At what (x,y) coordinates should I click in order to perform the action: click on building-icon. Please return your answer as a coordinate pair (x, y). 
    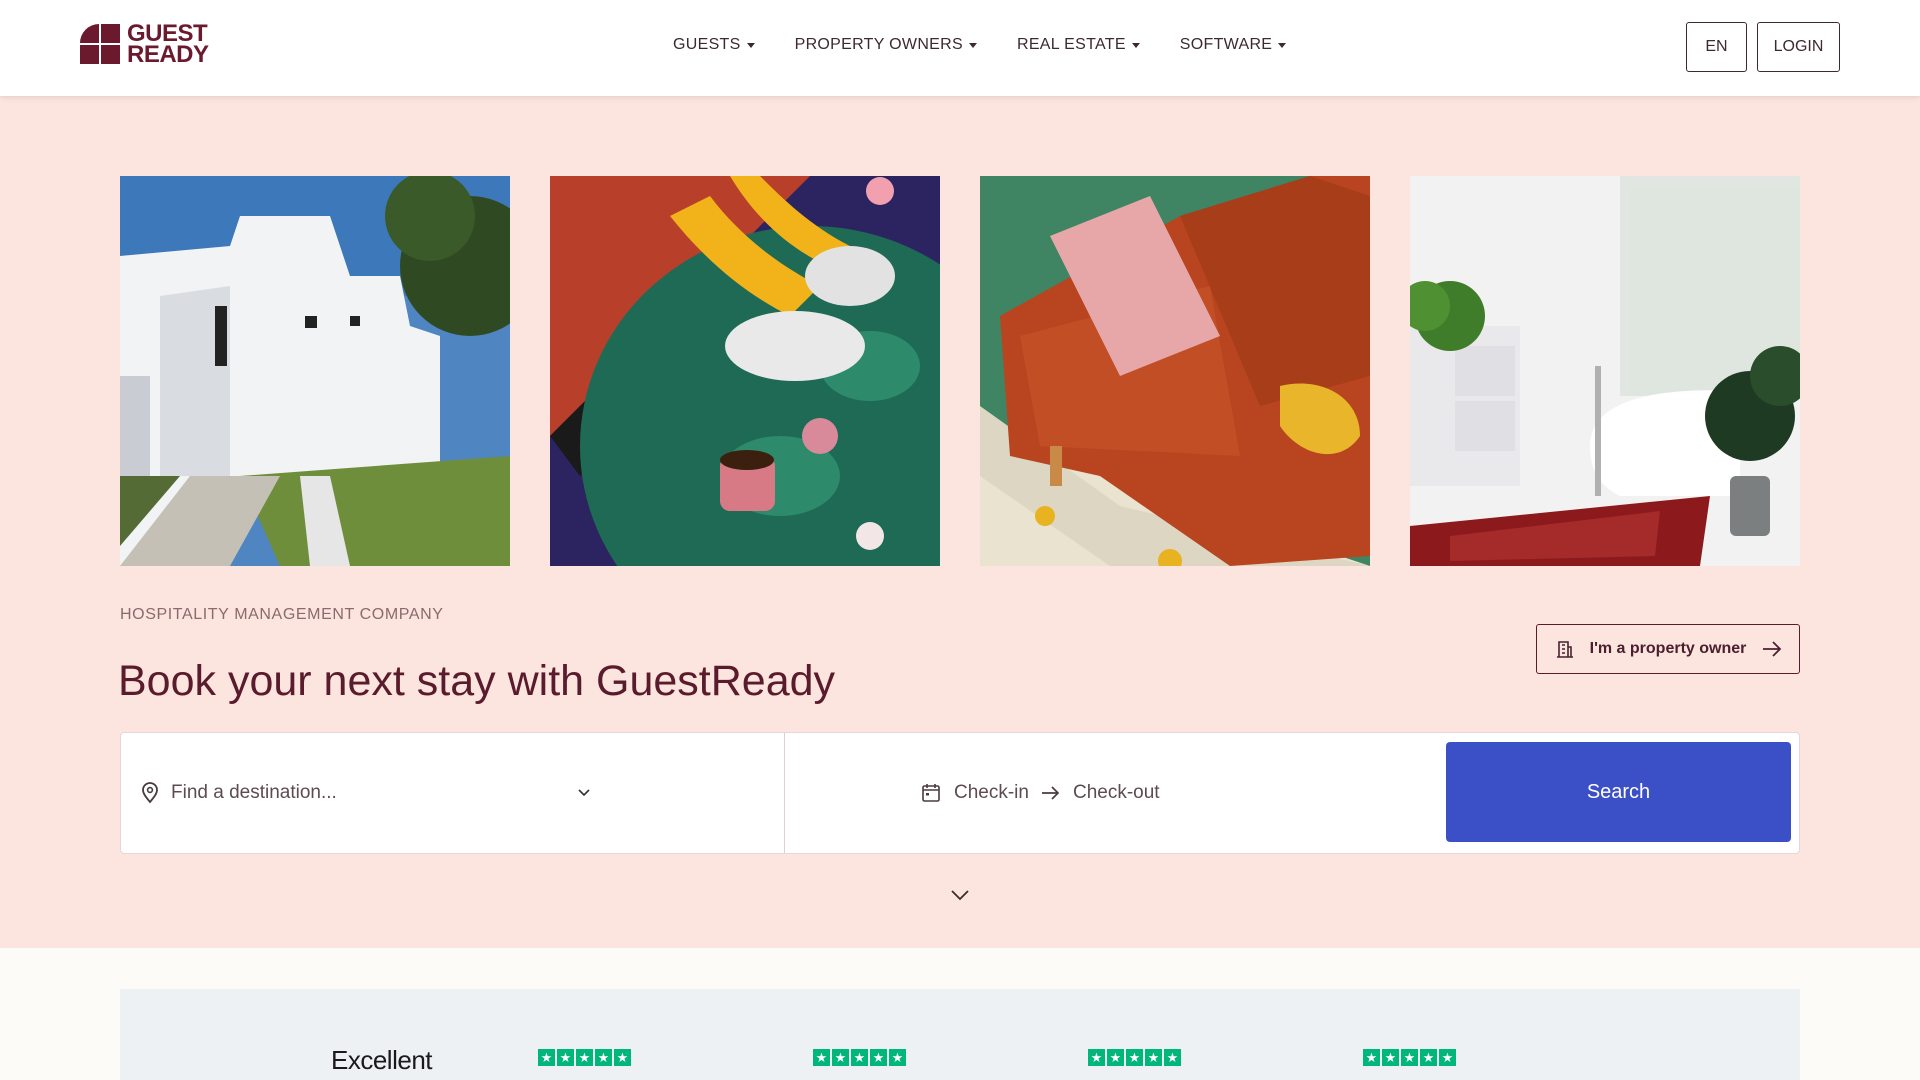
    Looking at the image, I should click on (1565, 649).